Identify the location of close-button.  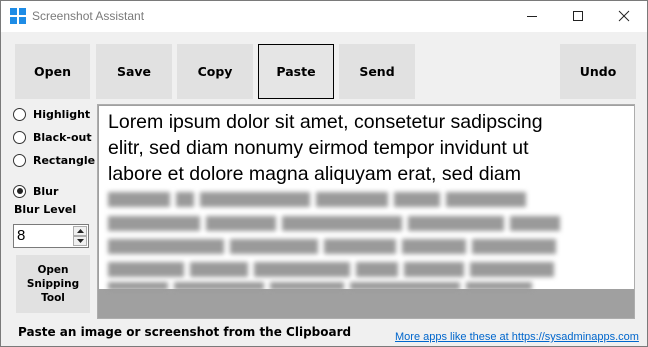
(624, 16).